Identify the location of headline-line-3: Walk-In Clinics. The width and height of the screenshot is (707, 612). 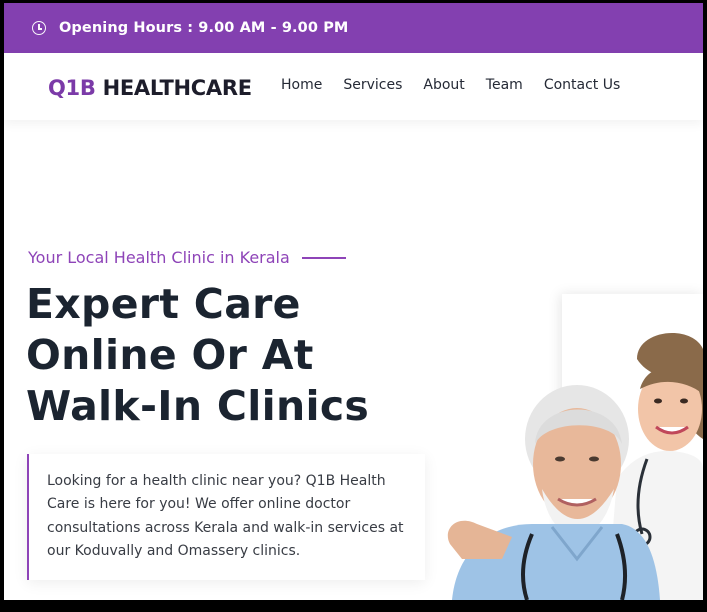
(198, 406).